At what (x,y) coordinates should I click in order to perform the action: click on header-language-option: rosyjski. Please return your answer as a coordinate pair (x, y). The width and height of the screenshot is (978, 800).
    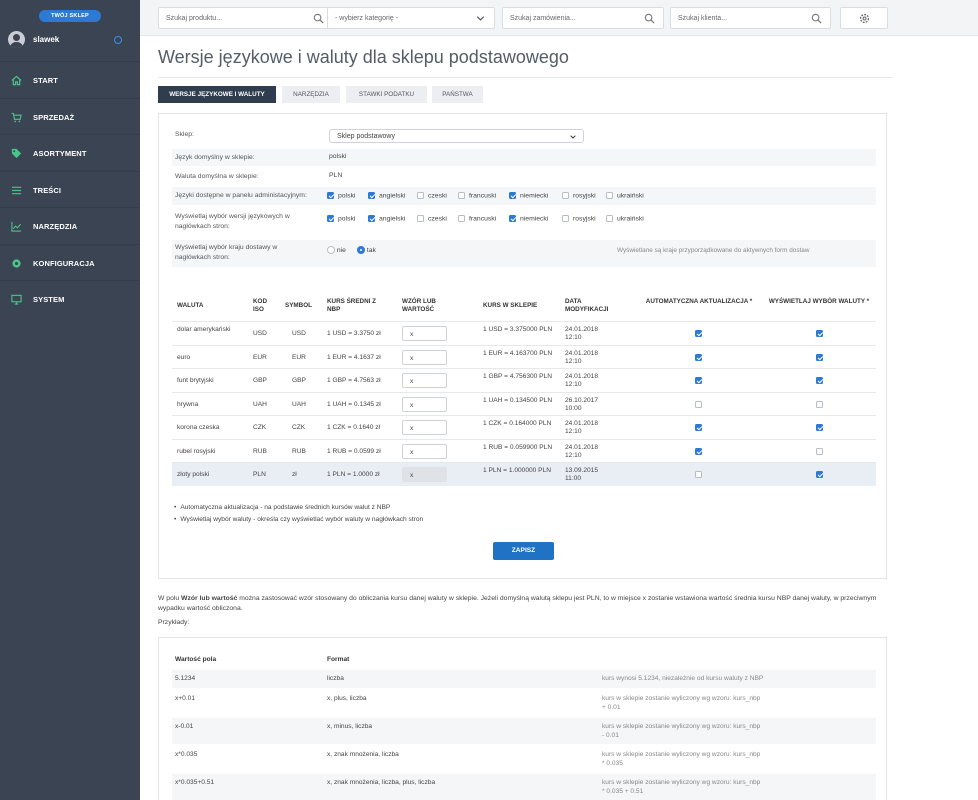
    Looking at the image, I should click on (579, 218).